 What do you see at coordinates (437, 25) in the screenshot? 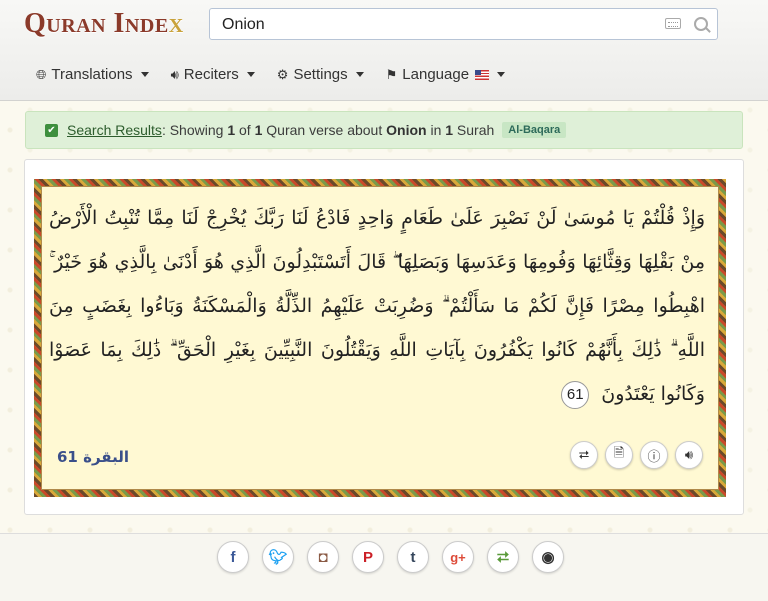
I see `search-input` at bounding box center [437, 25].